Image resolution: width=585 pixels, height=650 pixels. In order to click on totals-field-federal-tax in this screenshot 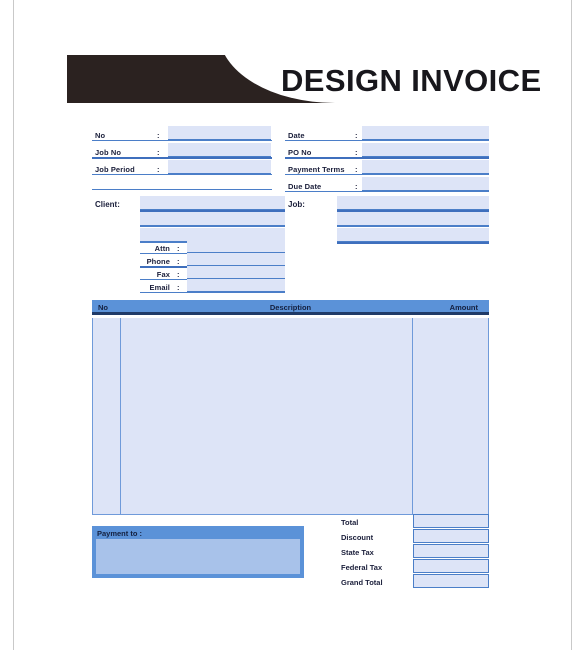, I will do `click(451, 566)`.